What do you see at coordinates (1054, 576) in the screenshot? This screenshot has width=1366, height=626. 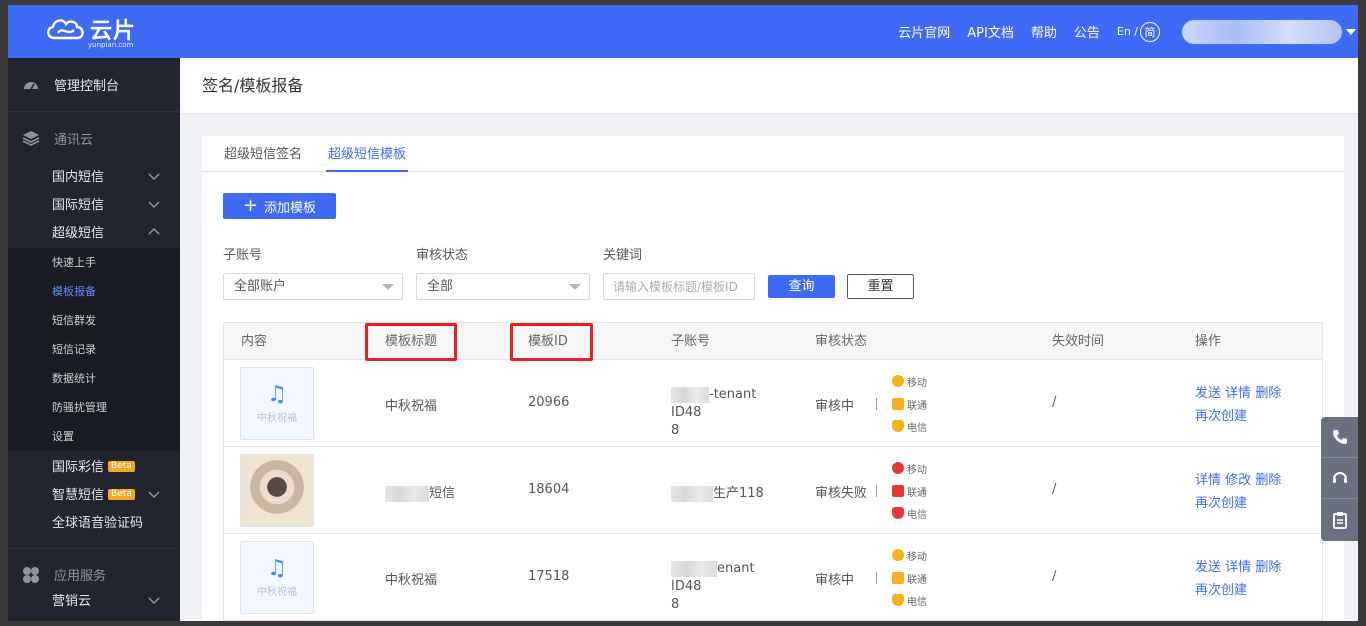 I see `cell-expire: /` at bounding box center [1054, 576].